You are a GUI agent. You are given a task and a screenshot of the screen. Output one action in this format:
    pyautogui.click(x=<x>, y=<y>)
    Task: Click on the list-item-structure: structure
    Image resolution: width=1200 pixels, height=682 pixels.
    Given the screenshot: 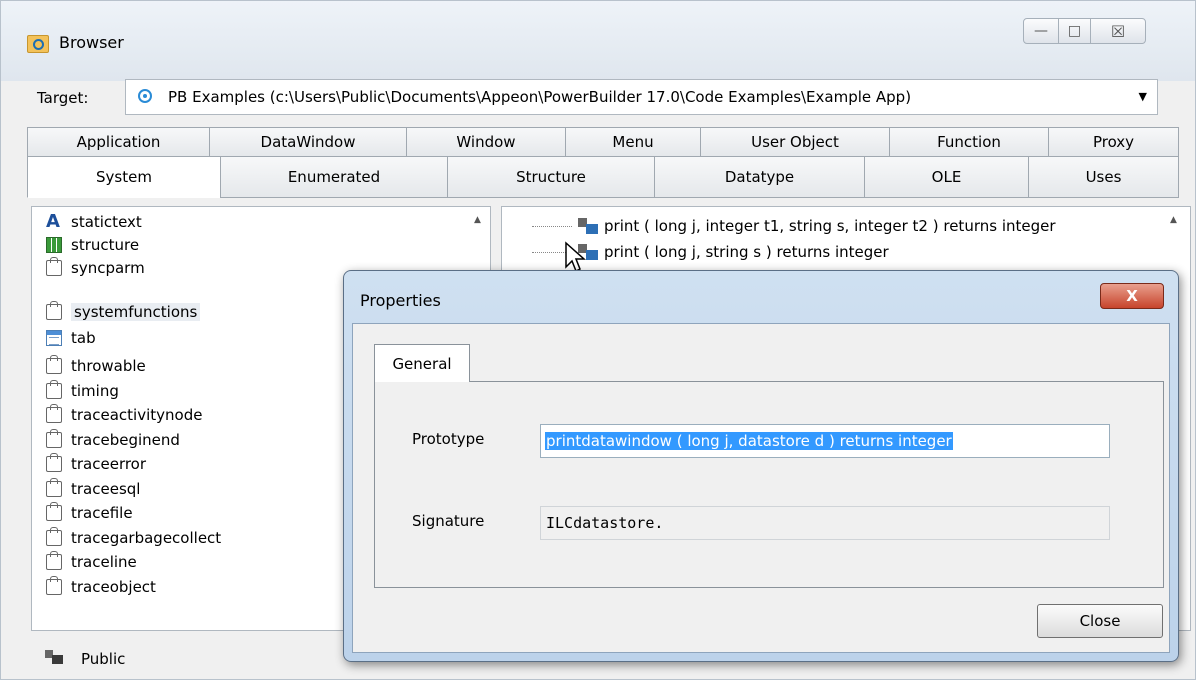 What is the action you would take?
    pyautogui.click(x=85, y=245)
    